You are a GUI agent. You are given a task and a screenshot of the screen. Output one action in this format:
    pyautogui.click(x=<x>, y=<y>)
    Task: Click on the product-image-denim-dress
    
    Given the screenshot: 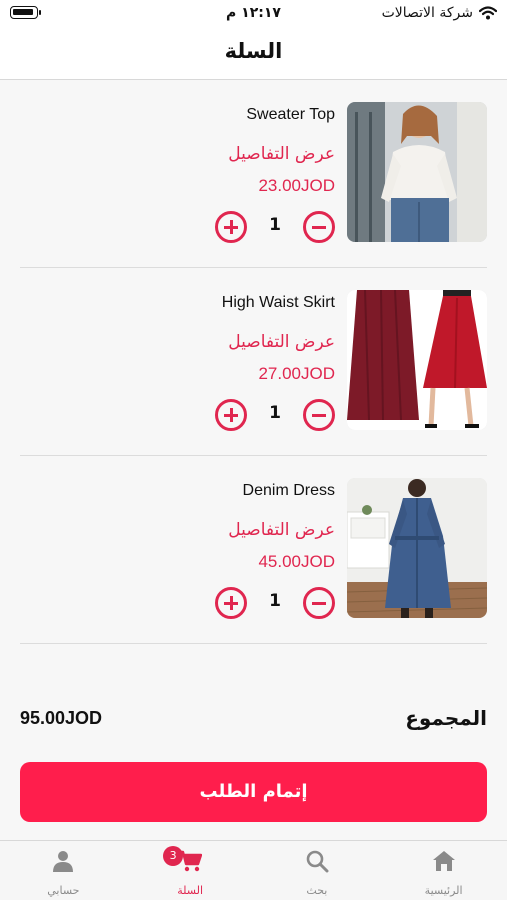 What is the action you would take?
    pyautogui.click(x=417, y=548)
    